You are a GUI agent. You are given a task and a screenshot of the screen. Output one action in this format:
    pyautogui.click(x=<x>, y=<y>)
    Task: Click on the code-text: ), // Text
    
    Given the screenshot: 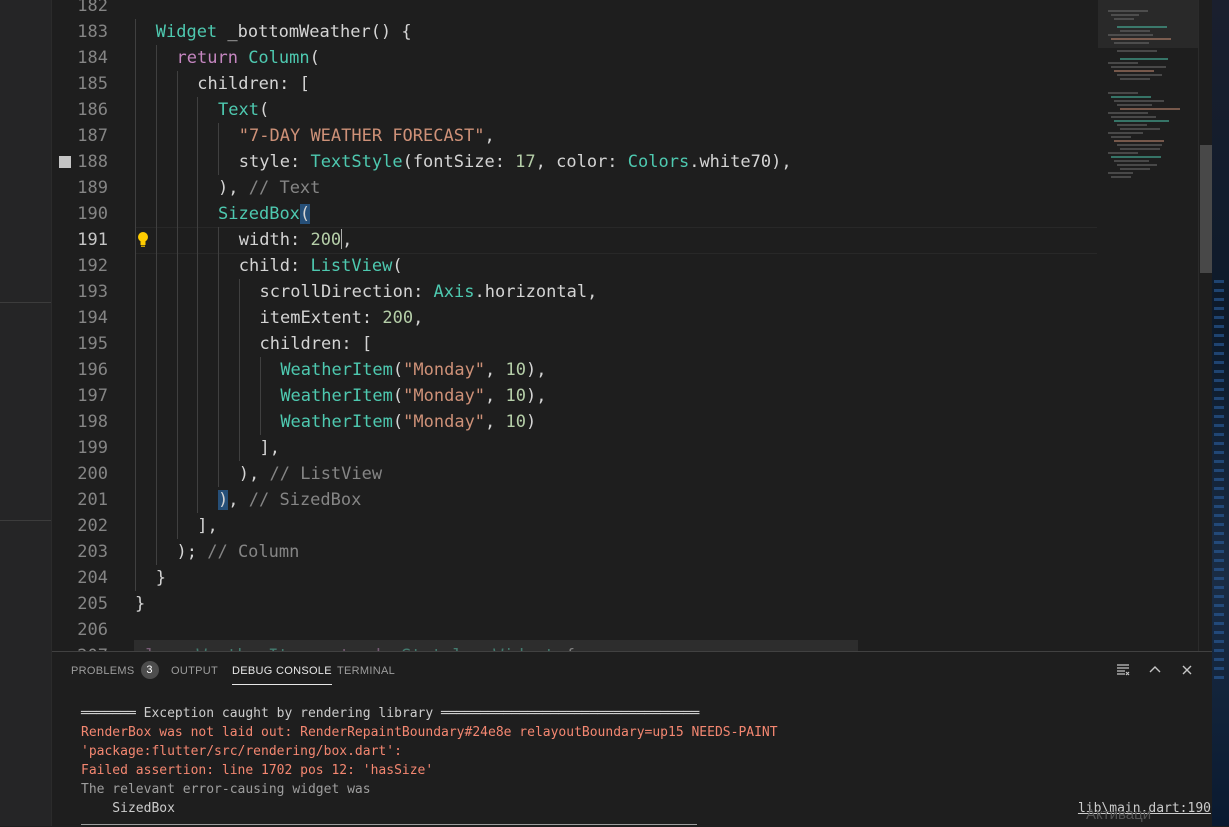 What is the action you would take?
    pyautogui.click(x=269, y=188)
    